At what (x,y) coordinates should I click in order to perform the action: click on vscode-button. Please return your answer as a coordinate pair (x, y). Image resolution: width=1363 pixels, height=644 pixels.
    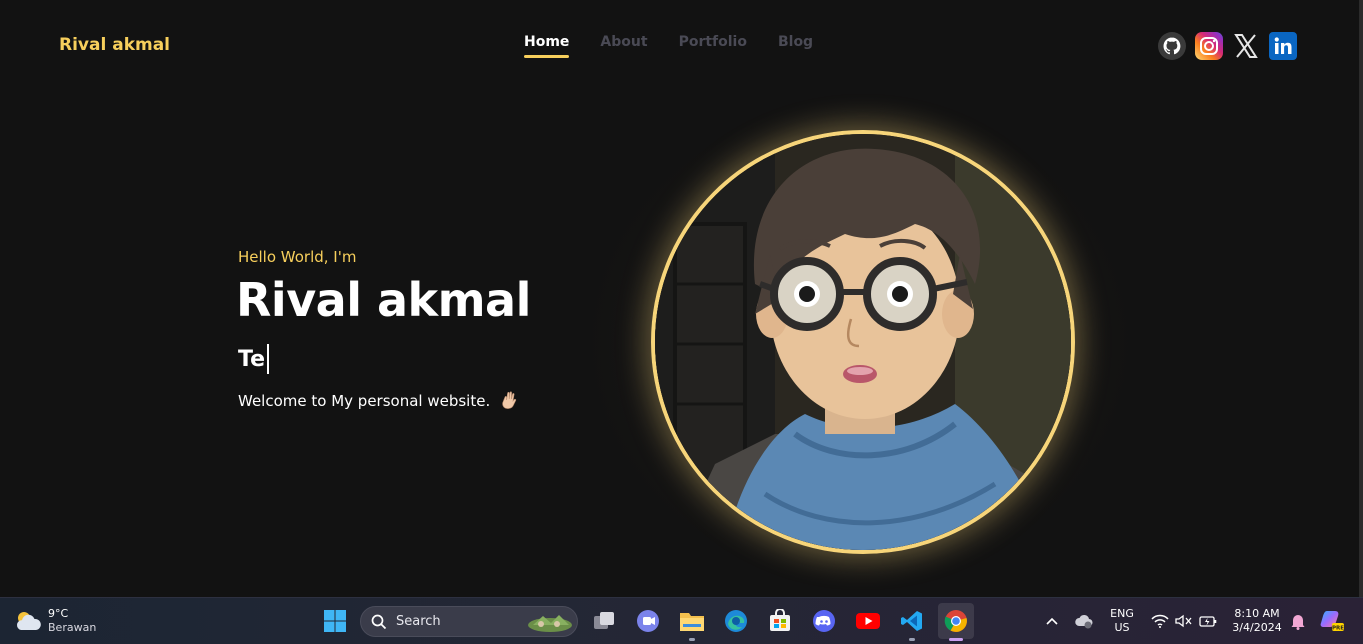
    Looking at the image, I should click on (912, 624).